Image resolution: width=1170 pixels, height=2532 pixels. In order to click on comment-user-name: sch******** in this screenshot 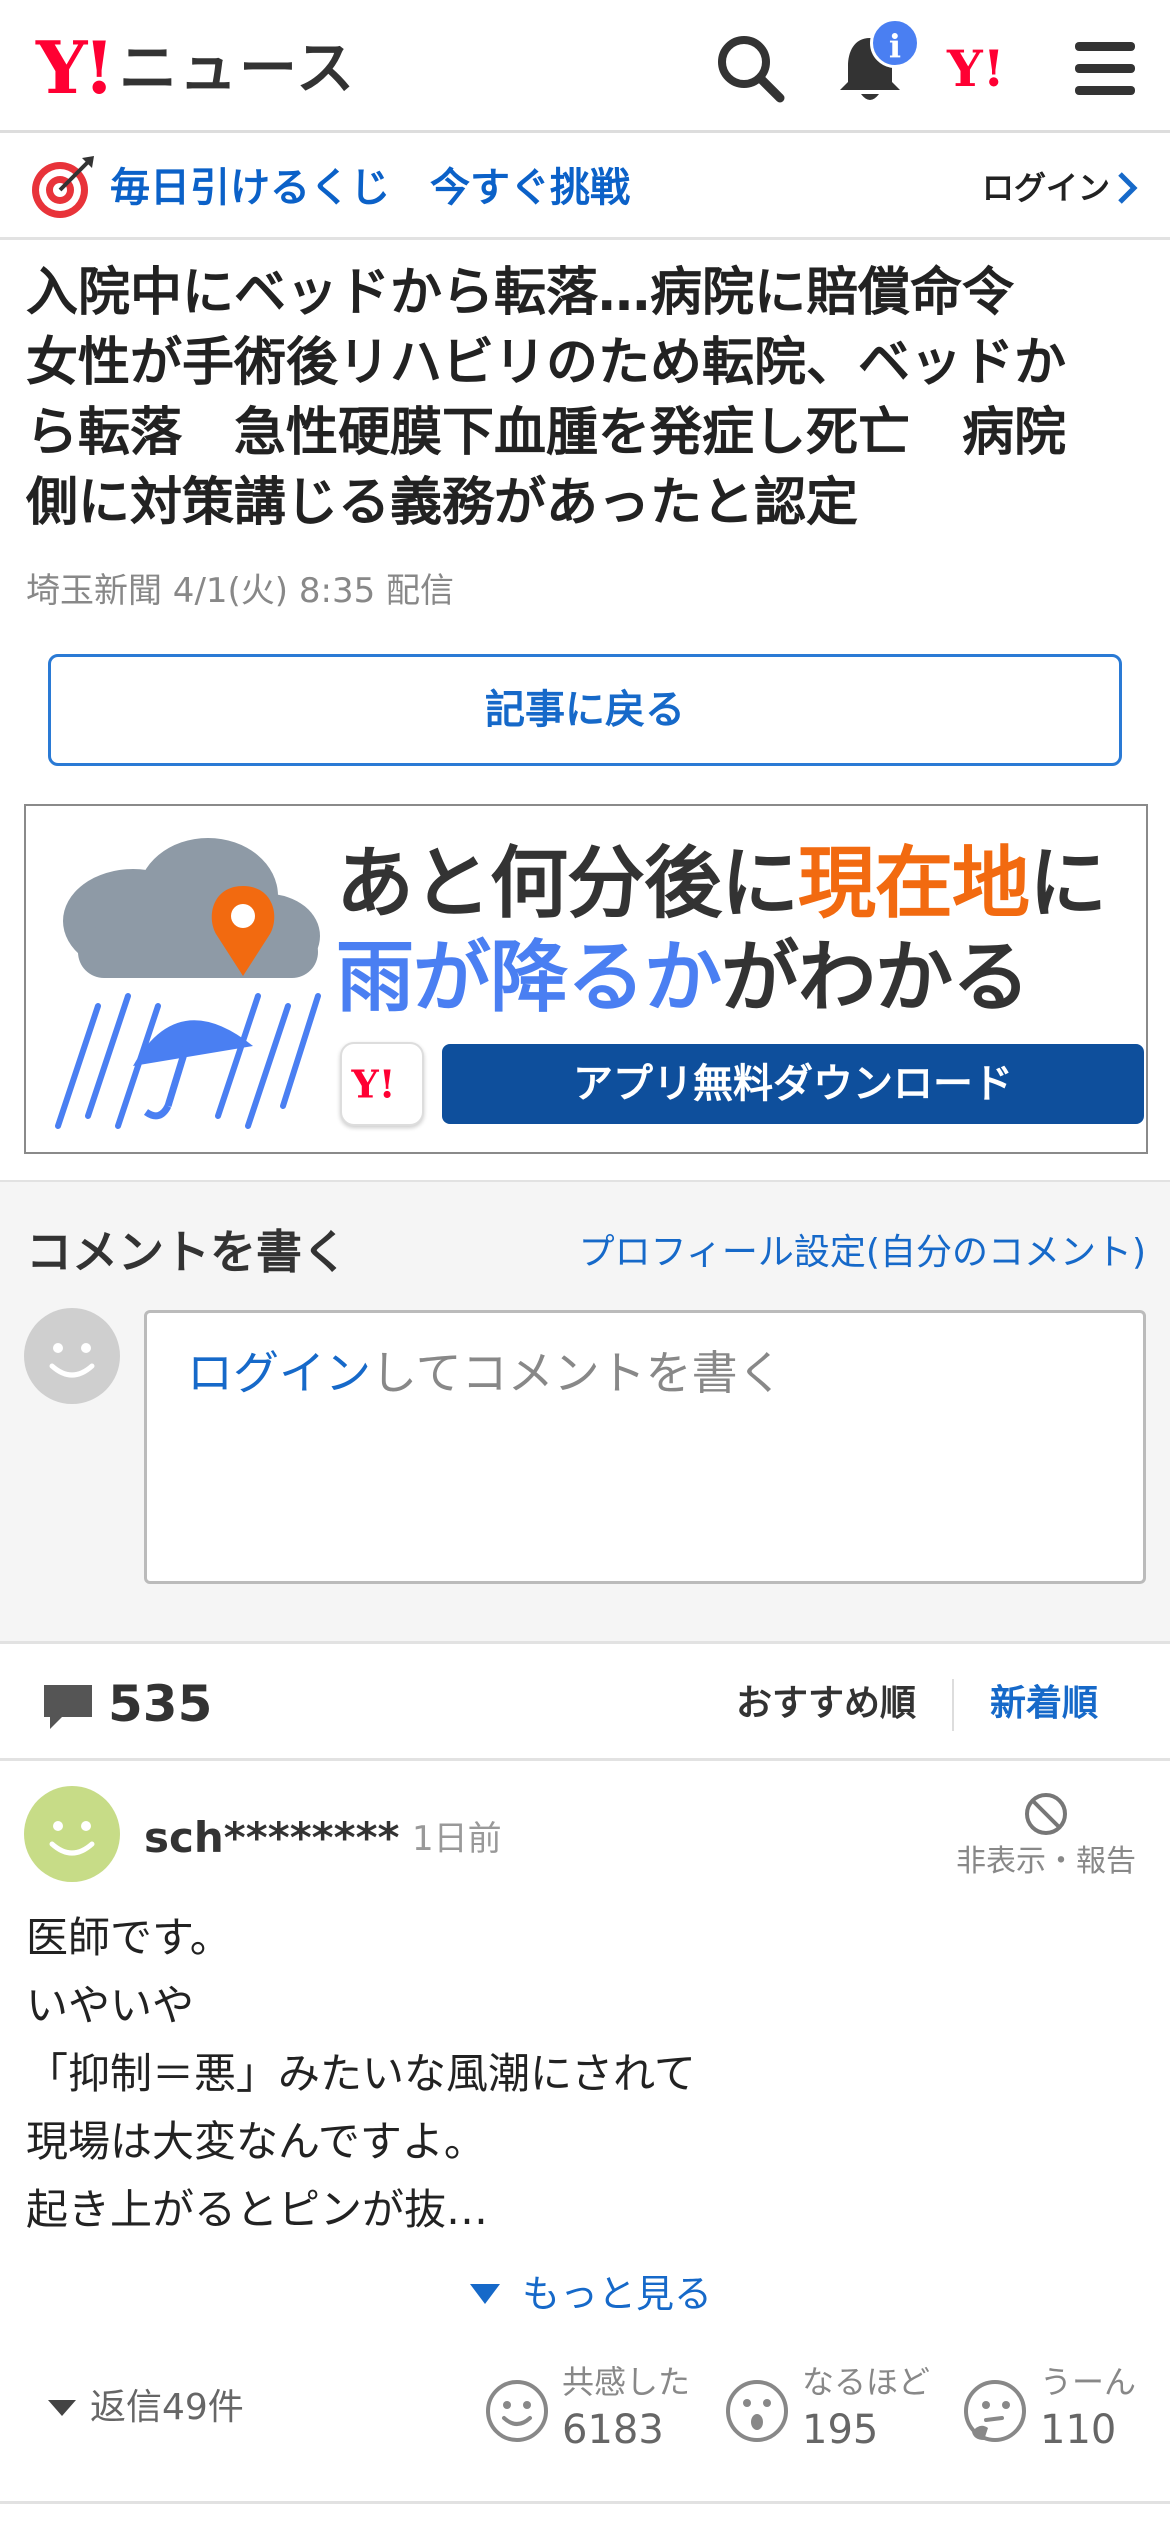, I will do `click(272, 1838)`.